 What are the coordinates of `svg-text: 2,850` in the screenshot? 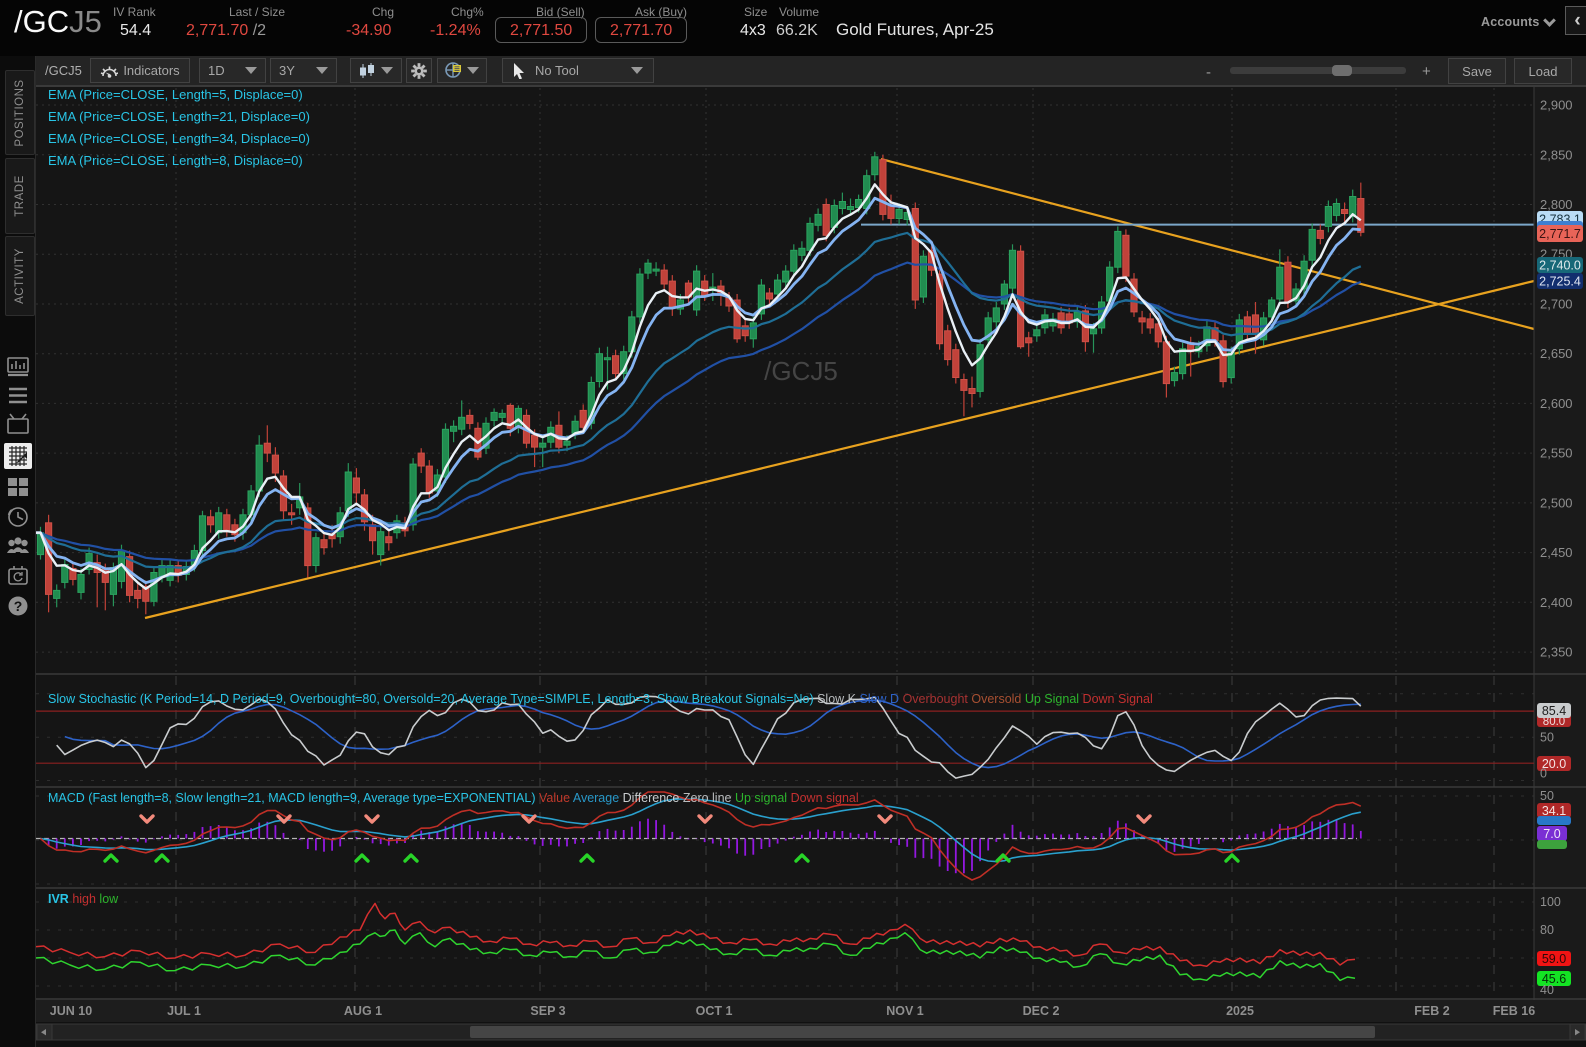 It's located at (1556, 154).